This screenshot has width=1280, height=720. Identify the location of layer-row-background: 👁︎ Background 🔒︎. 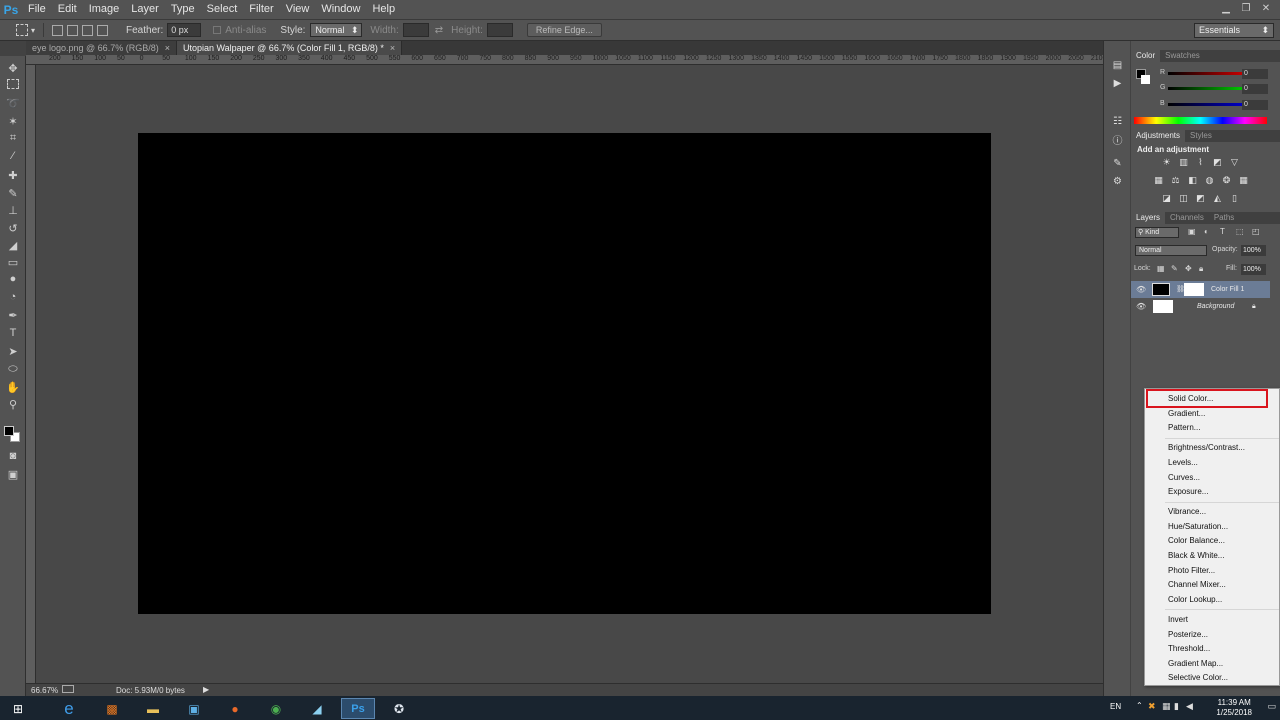
(1200, 306).